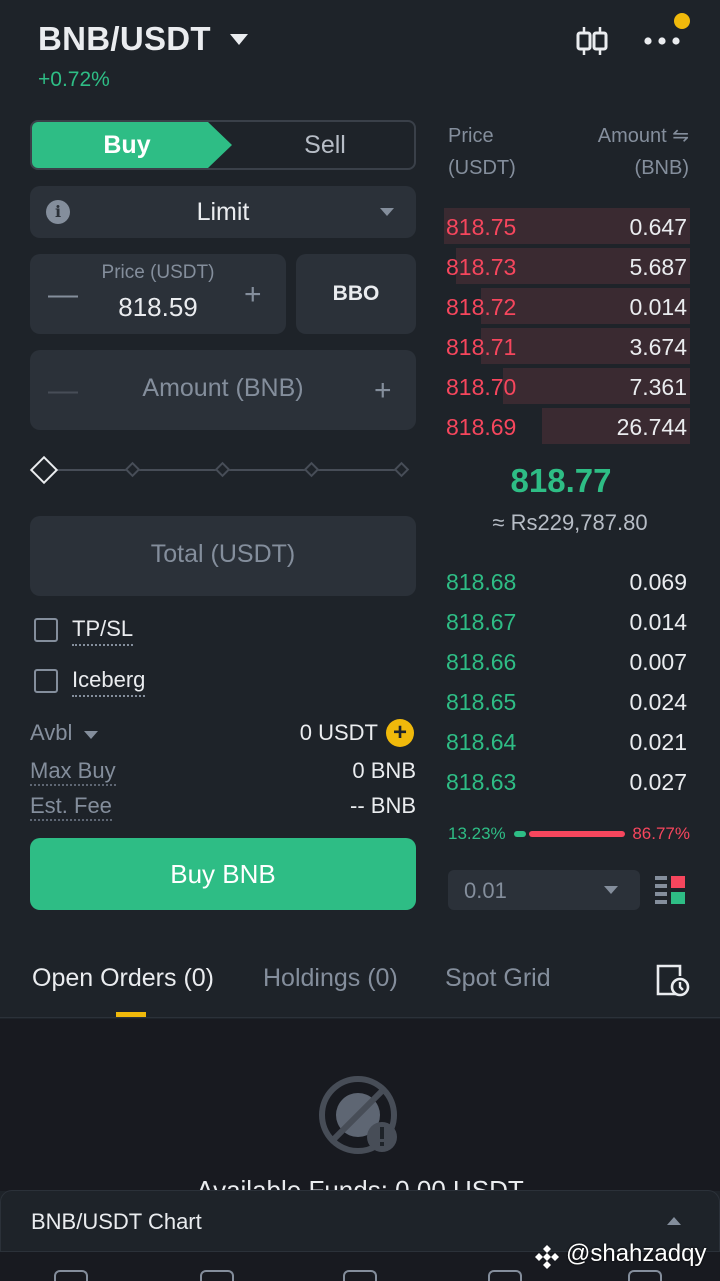 The image size is (720, 1281). What do you see at coordinates (131, 1014) in the screenshot?
I see `active-tab-indicator` at bounding box center [131, 1014].